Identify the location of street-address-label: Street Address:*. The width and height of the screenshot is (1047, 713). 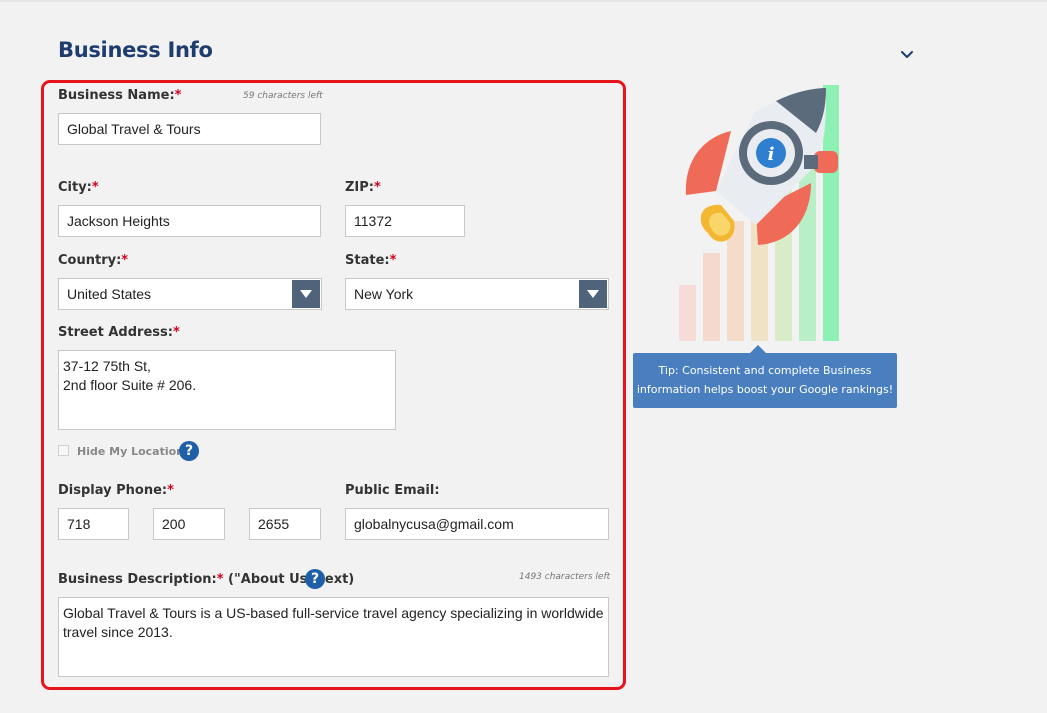
(119, 332).